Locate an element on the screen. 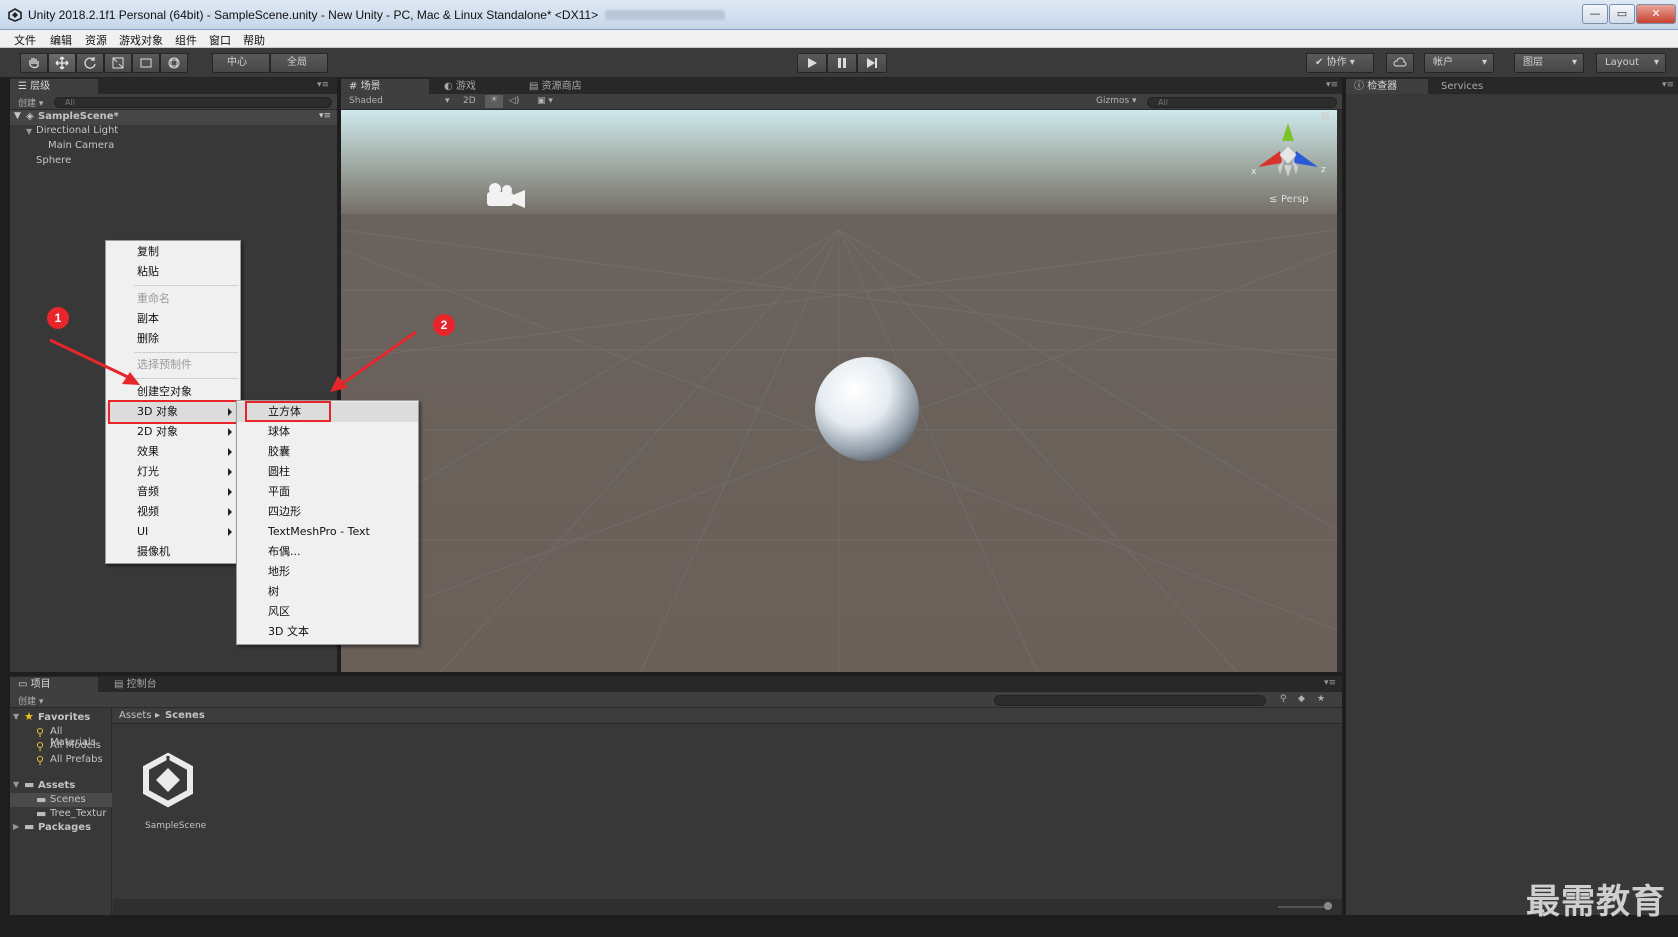 The width and height of the screenshot is (1678, 937). annotation-badge-2: 2 is located at coordinates (444, 325).